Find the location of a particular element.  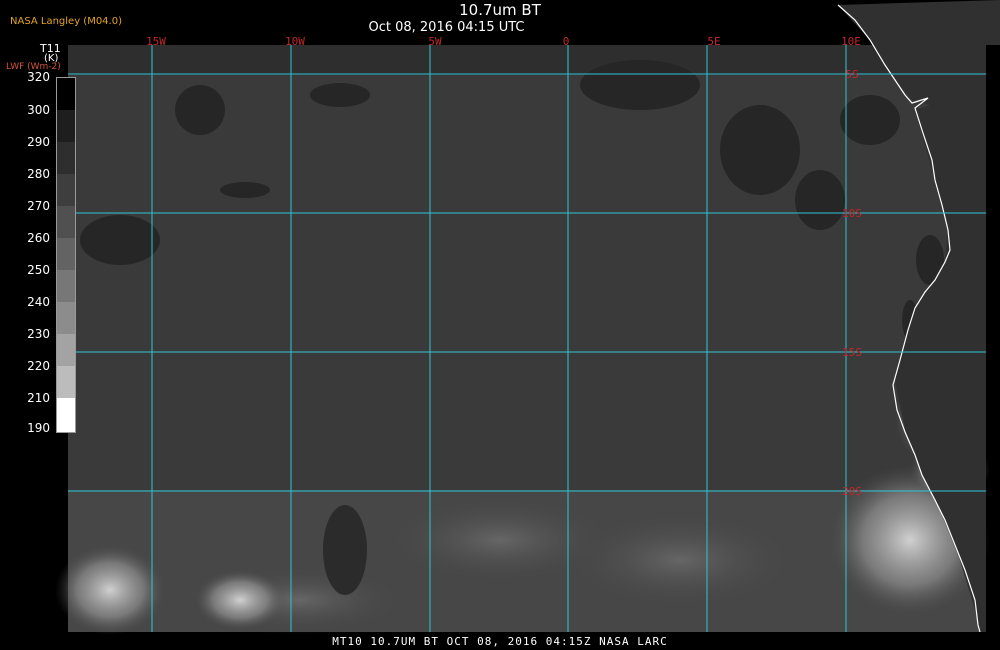

colorbar-tick: 300 is located at coordinates (38, 110).